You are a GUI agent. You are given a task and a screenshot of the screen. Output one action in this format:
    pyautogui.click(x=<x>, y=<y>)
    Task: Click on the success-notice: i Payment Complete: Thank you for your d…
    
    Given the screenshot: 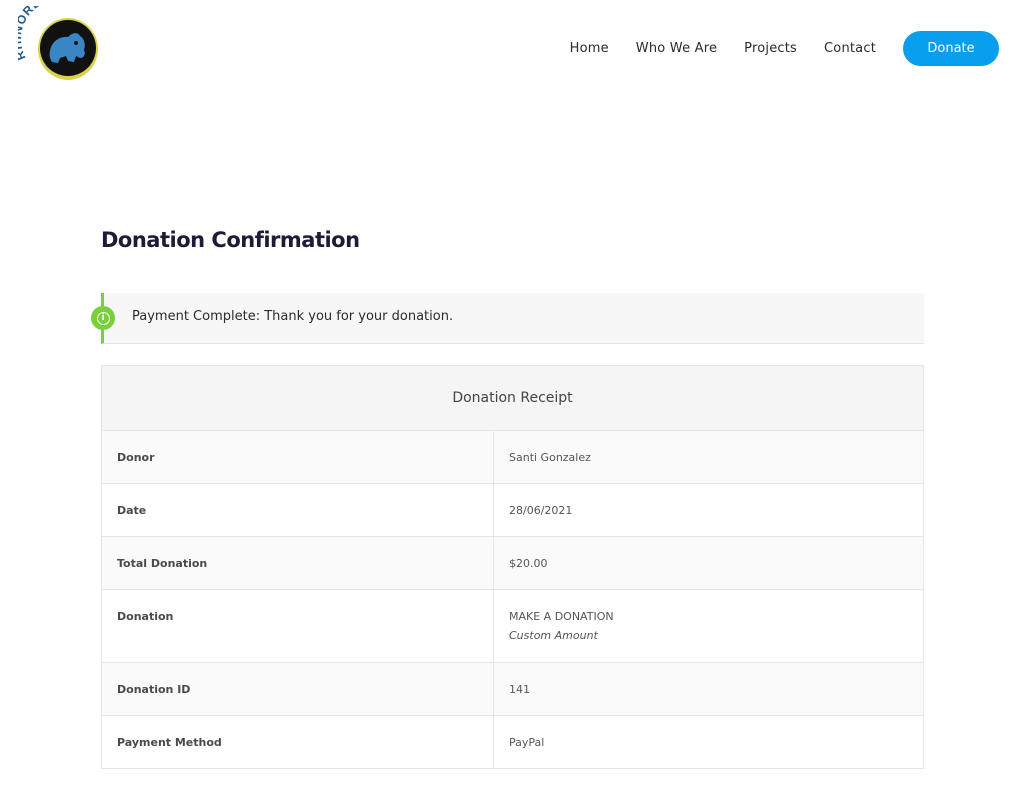 What is the action you would take?
    pyautogui.click(x=507, y=318)
    